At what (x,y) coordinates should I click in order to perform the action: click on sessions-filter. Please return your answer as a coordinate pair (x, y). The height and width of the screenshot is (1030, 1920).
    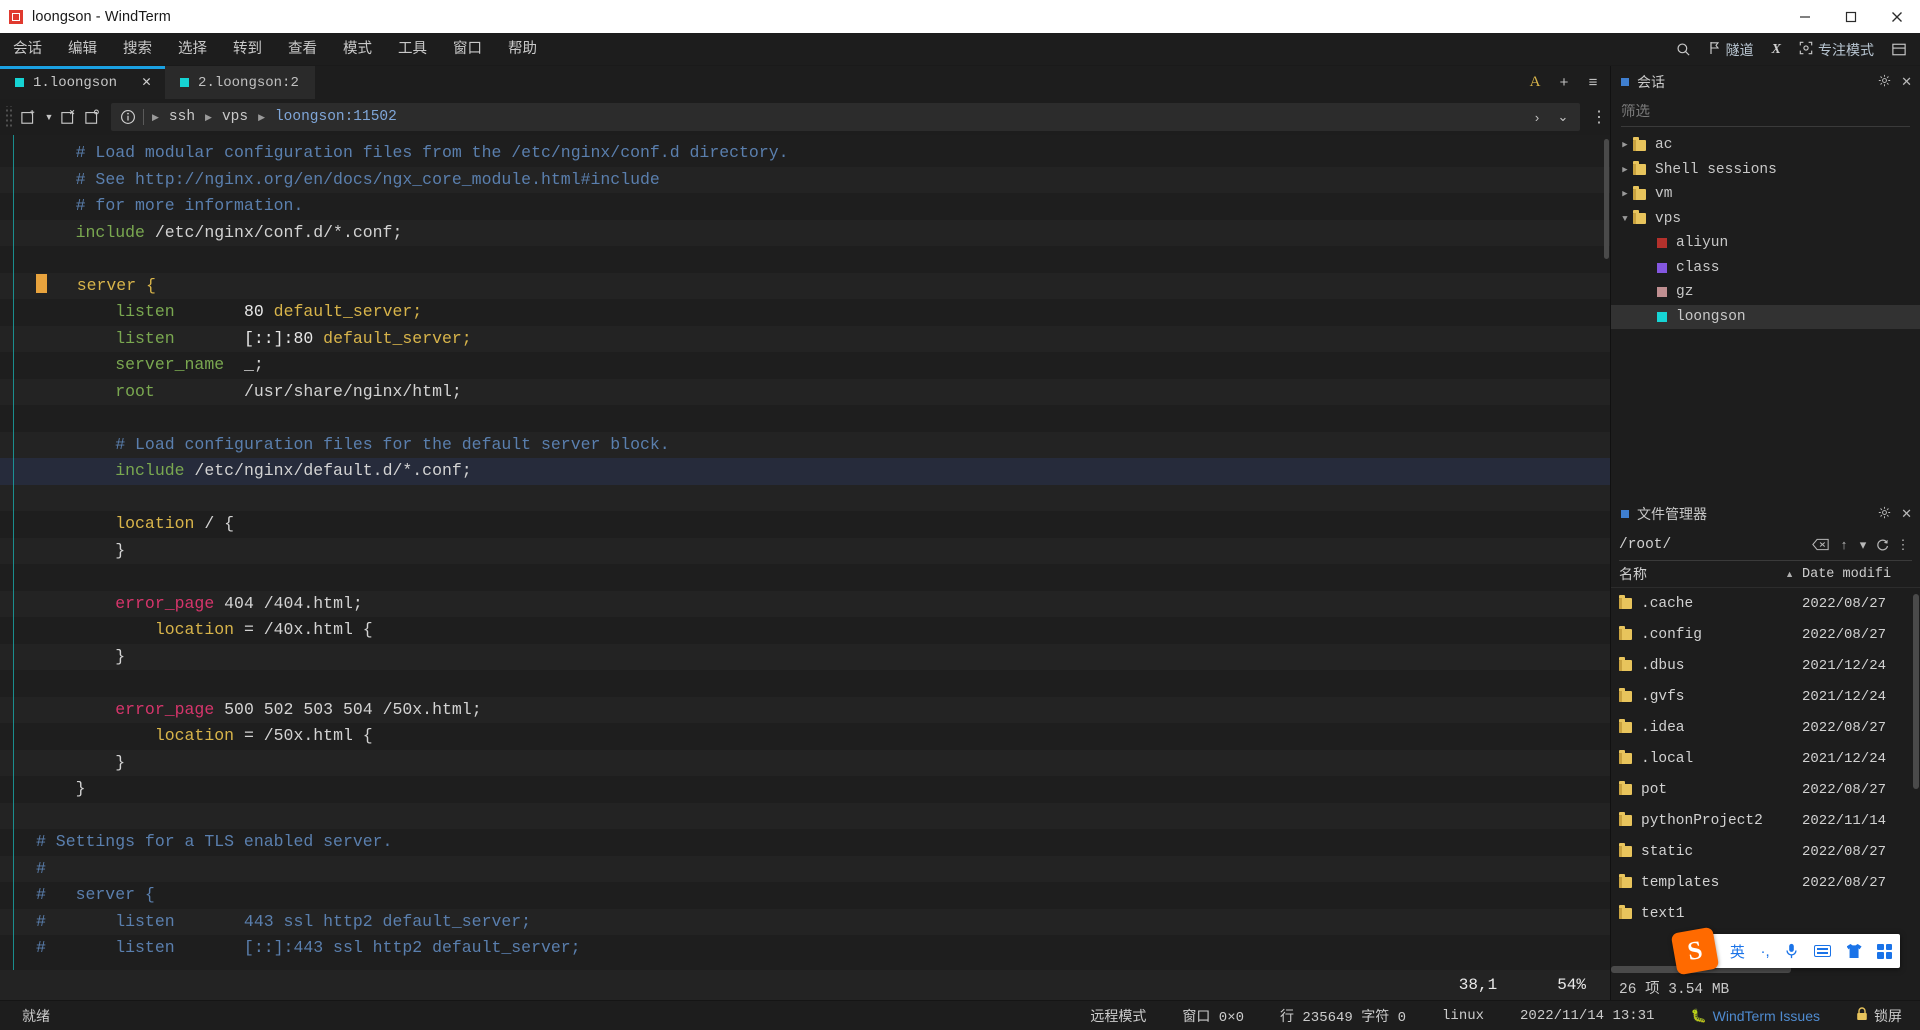
    Looking at the image, I should click on (1765, 112).